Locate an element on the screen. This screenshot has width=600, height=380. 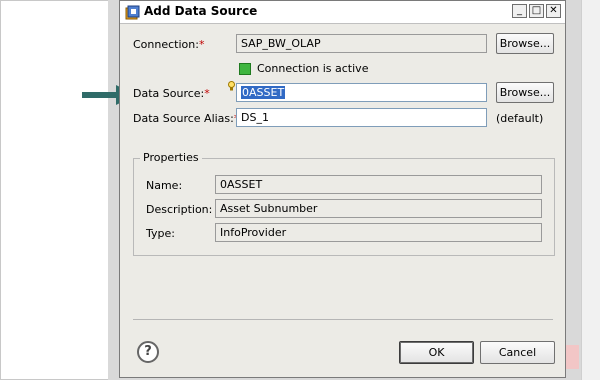
footer-separator is located at coordinates (343, 319).